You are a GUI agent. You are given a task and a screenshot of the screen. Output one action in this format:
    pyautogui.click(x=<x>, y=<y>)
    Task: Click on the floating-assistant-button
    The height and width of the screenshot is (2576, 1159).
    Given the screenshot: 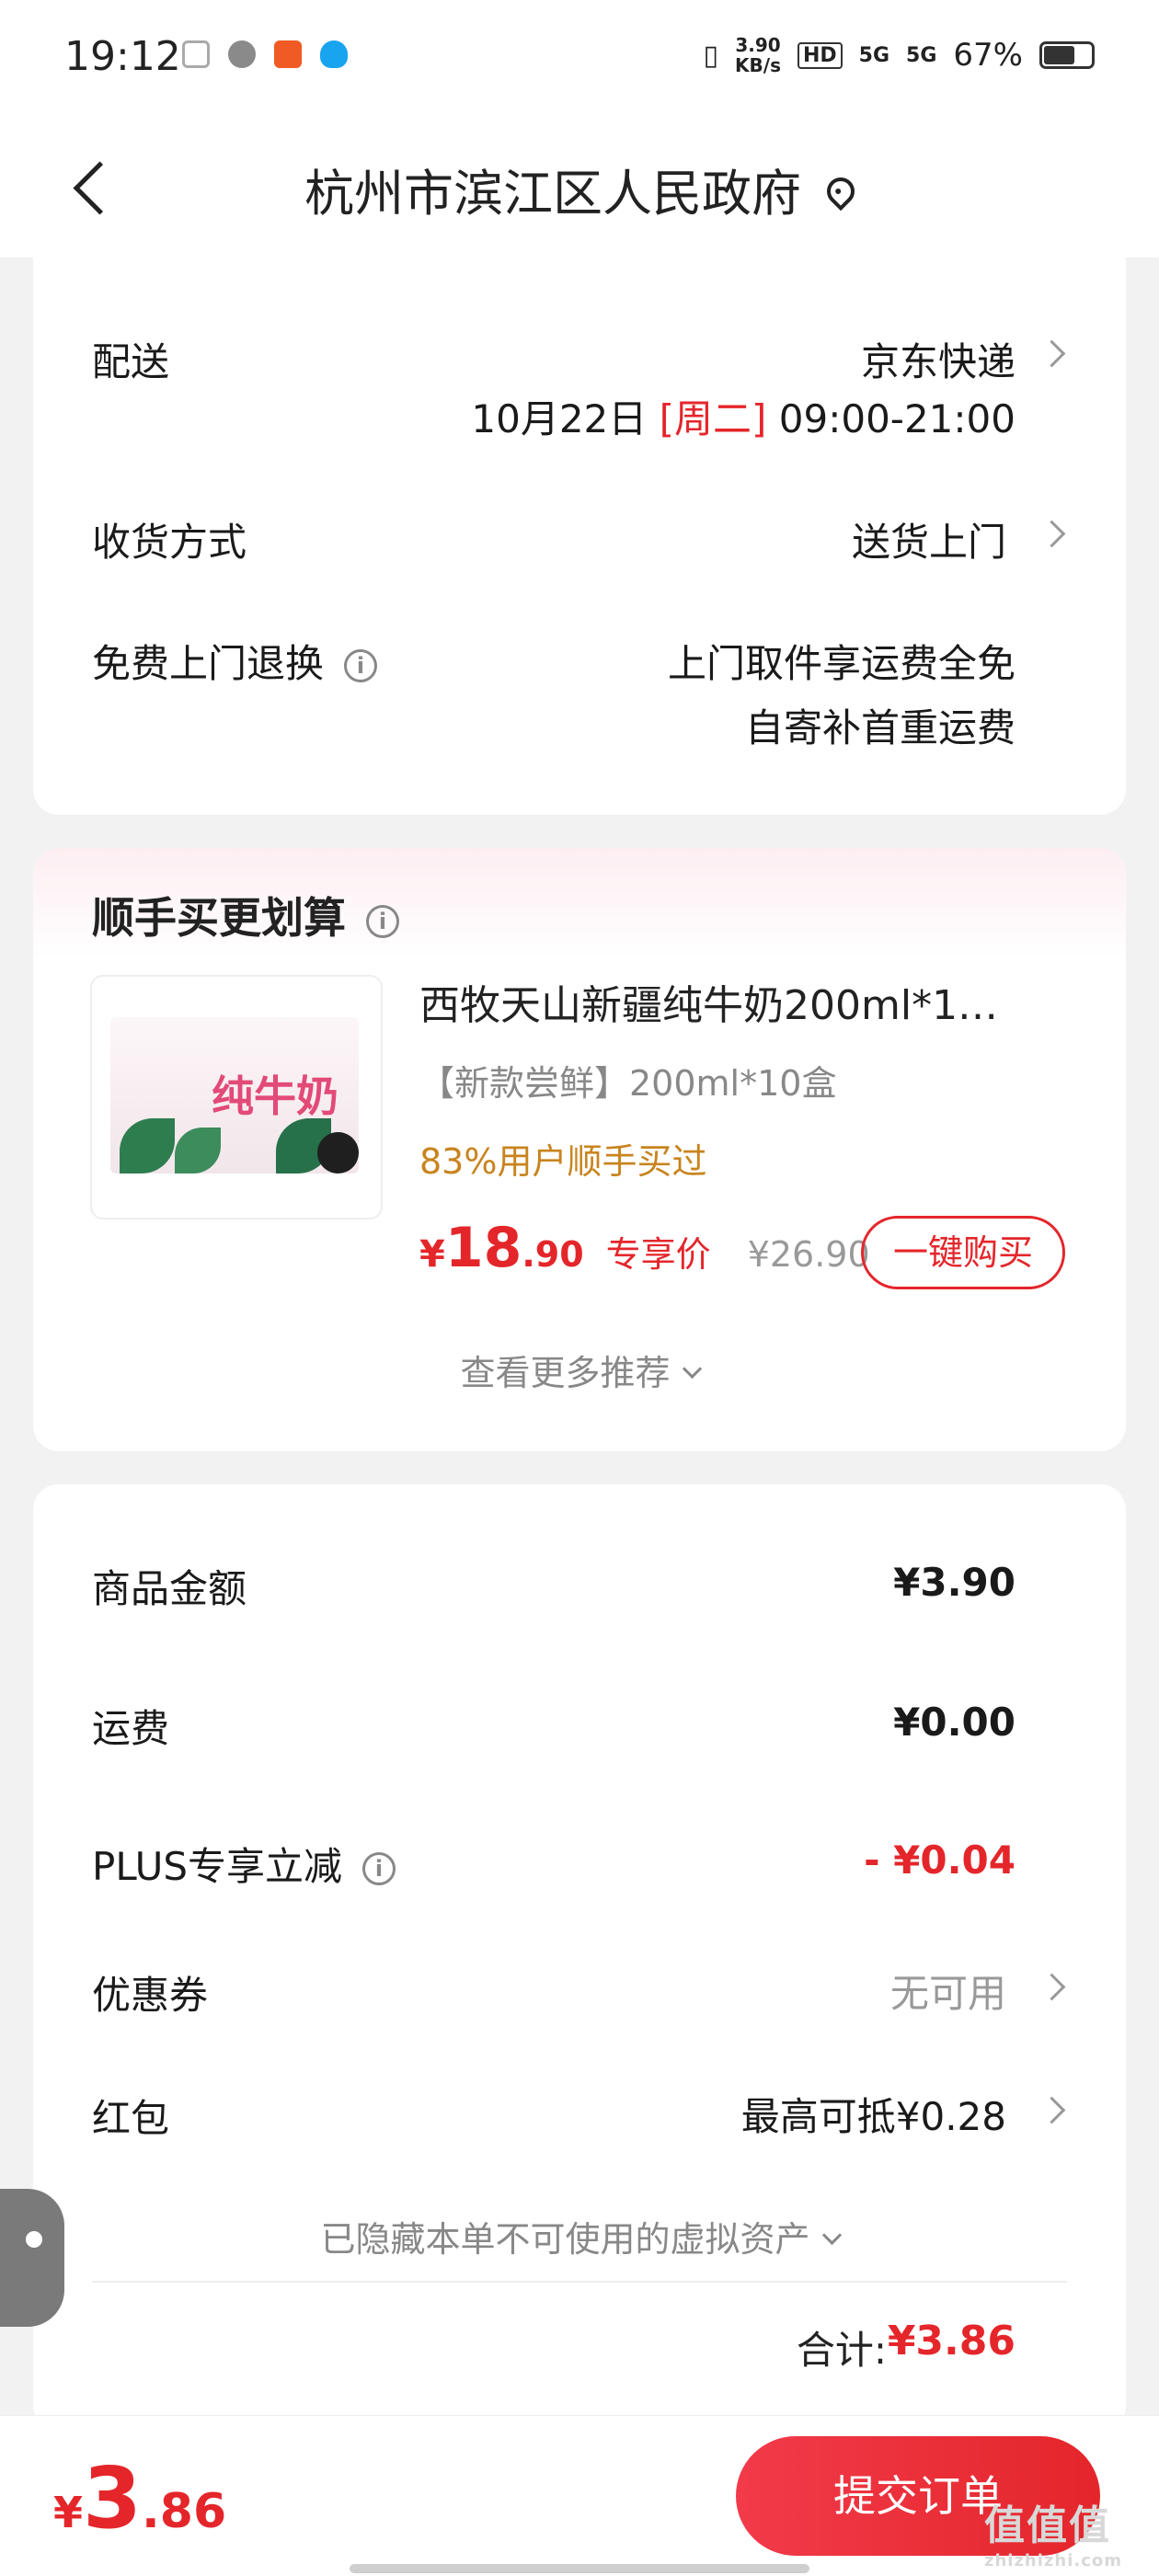 What is the action you would take?
    pyautogui.click(x=32, y=2258)
    